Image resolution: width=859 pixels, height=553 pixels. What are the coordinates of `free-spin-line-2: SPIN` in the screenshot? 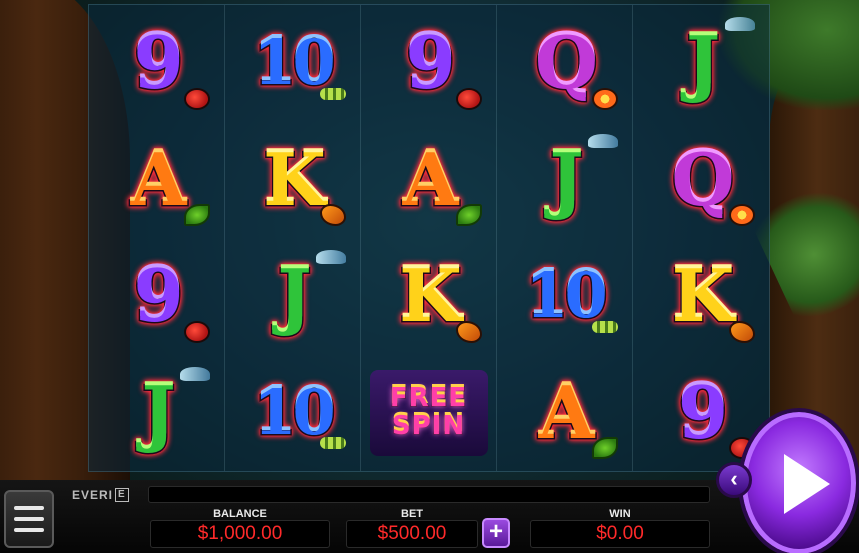 It's located at (428, 425).